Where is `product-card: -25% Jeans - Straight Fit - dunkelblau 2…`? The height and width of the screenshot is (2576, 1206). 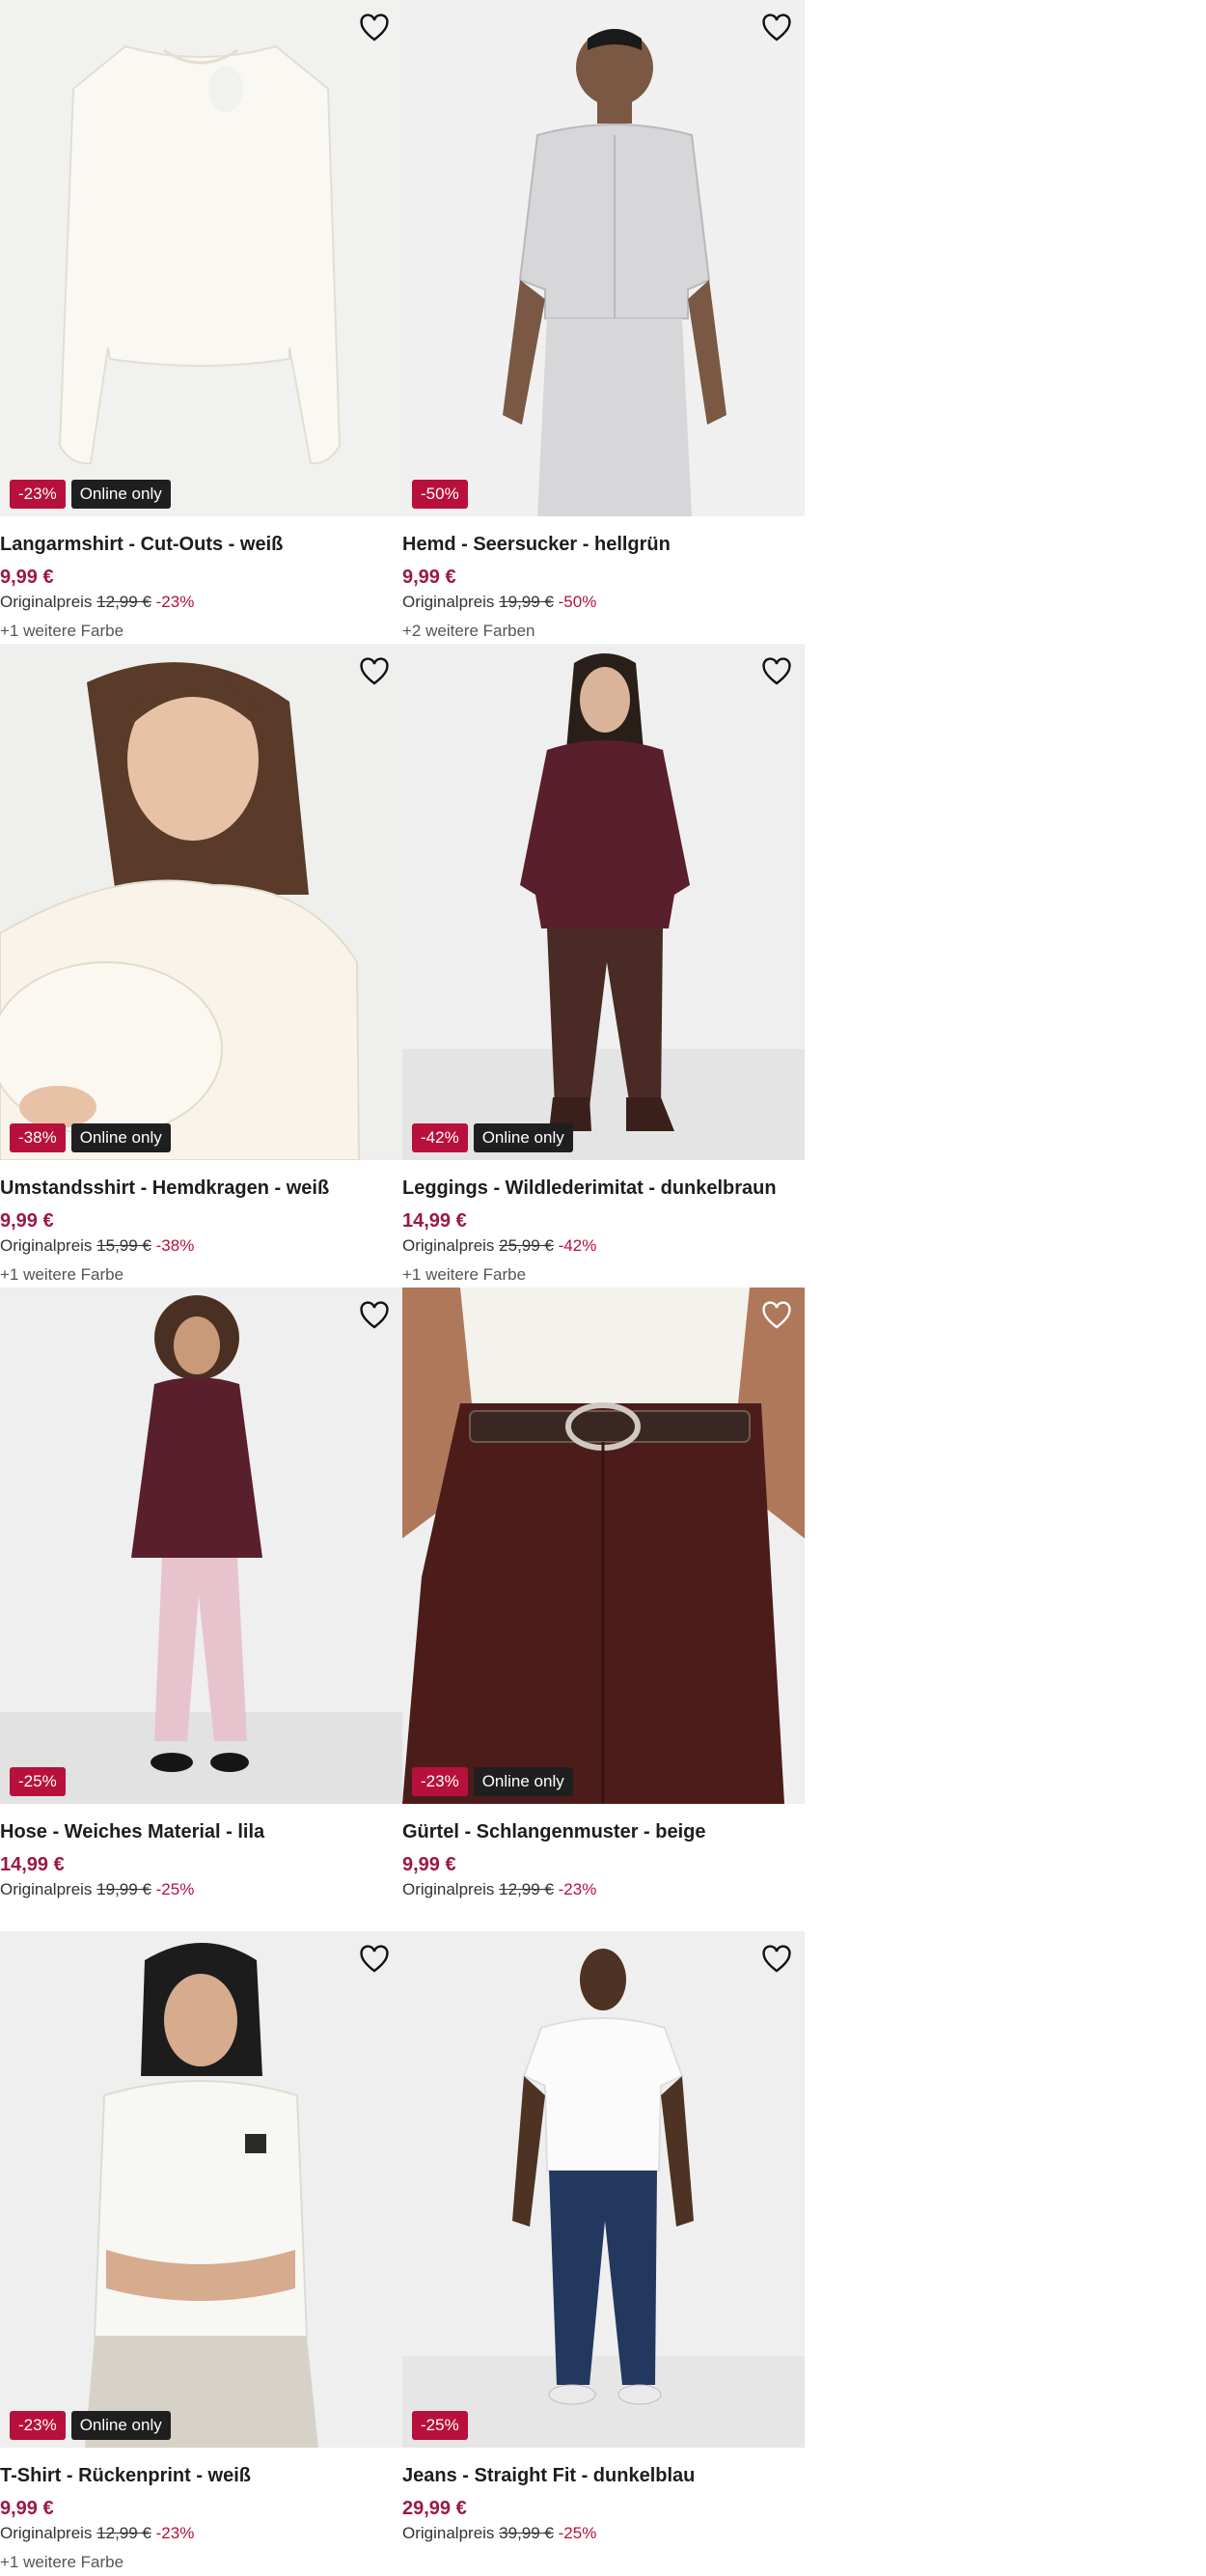
product-card: -25% Jeans - Straight Fit - dunkelblau 2… is located at coordinates (604, 2253).